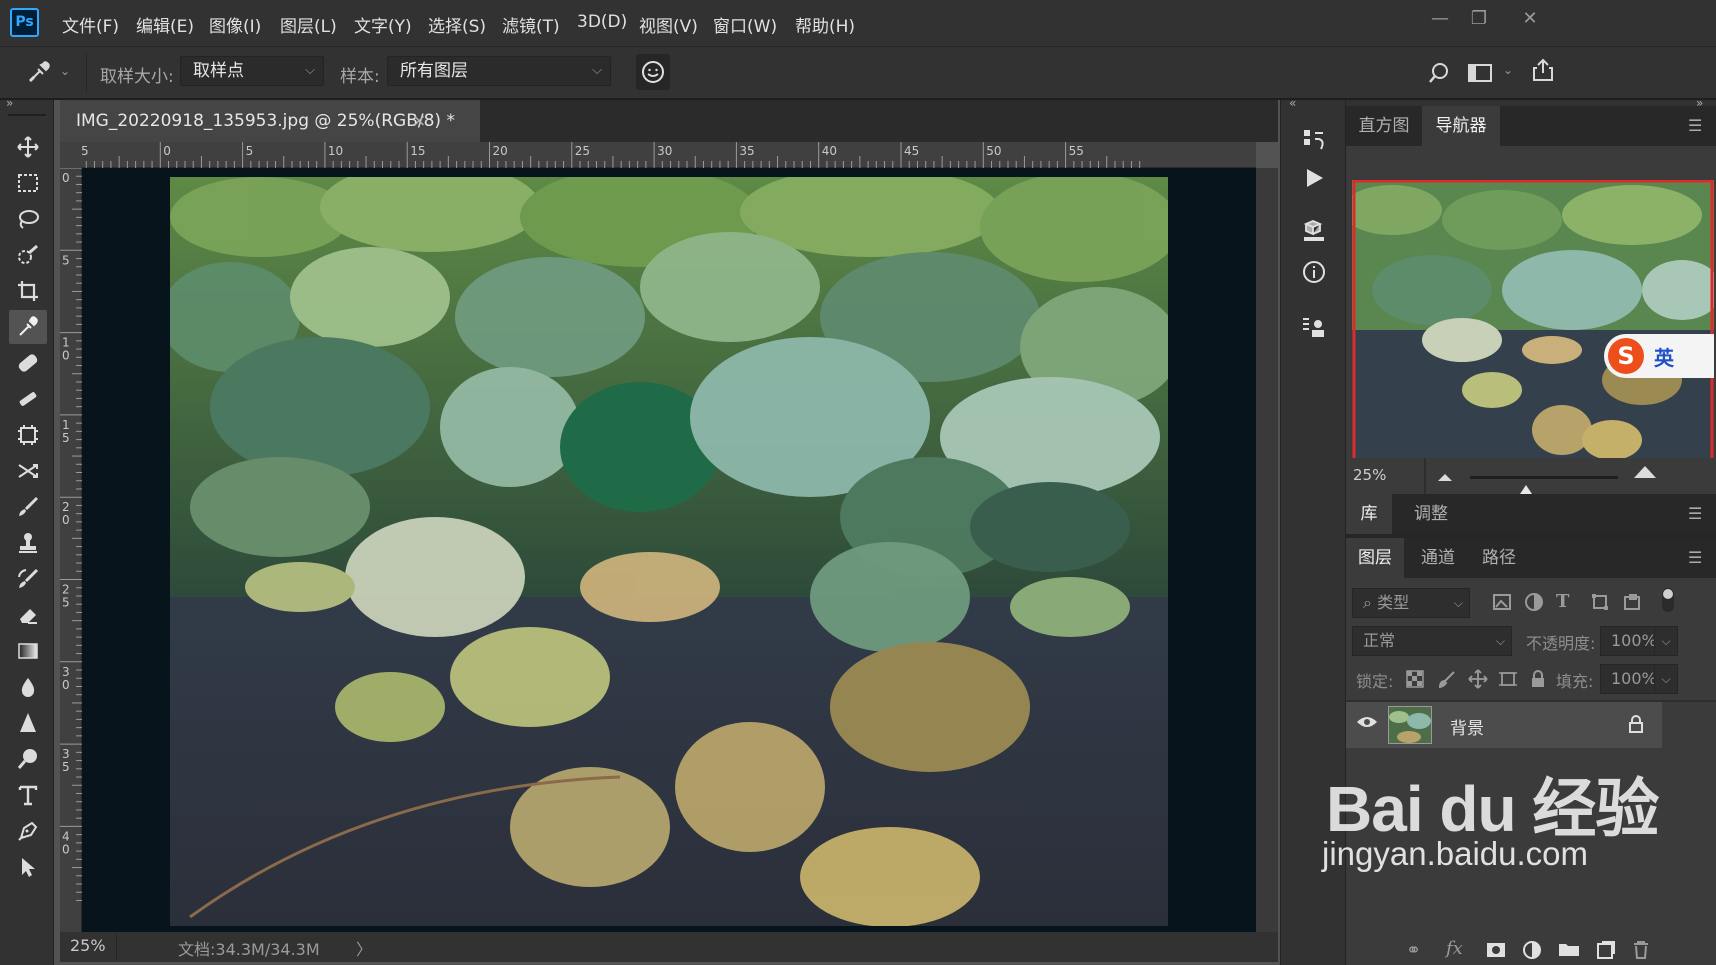 This screenshot has width=1716, height=965. What do you see at coordinates (28, 579) in the screenshot?
I see `history-brush-tool-icon` at bounding box center [28, 579].